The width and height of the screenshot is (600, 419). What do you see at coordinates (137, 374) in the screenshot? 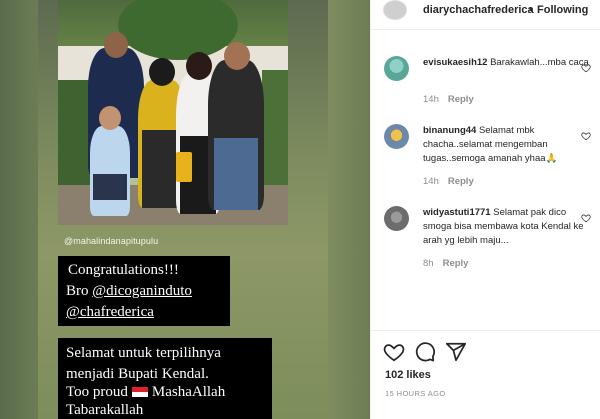
I see `story-line-bupati: menjadi Bupati Kendal.` at bounding box center [137, 374].